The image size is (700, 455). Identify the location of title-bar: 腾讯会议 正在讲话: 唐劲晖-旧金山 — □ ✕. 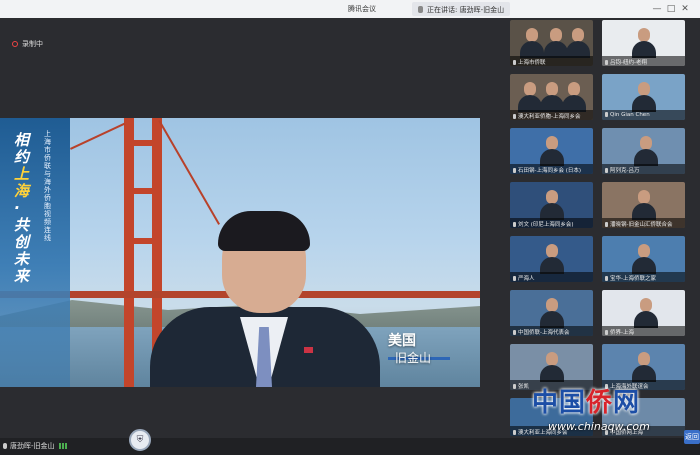
(350, 9).